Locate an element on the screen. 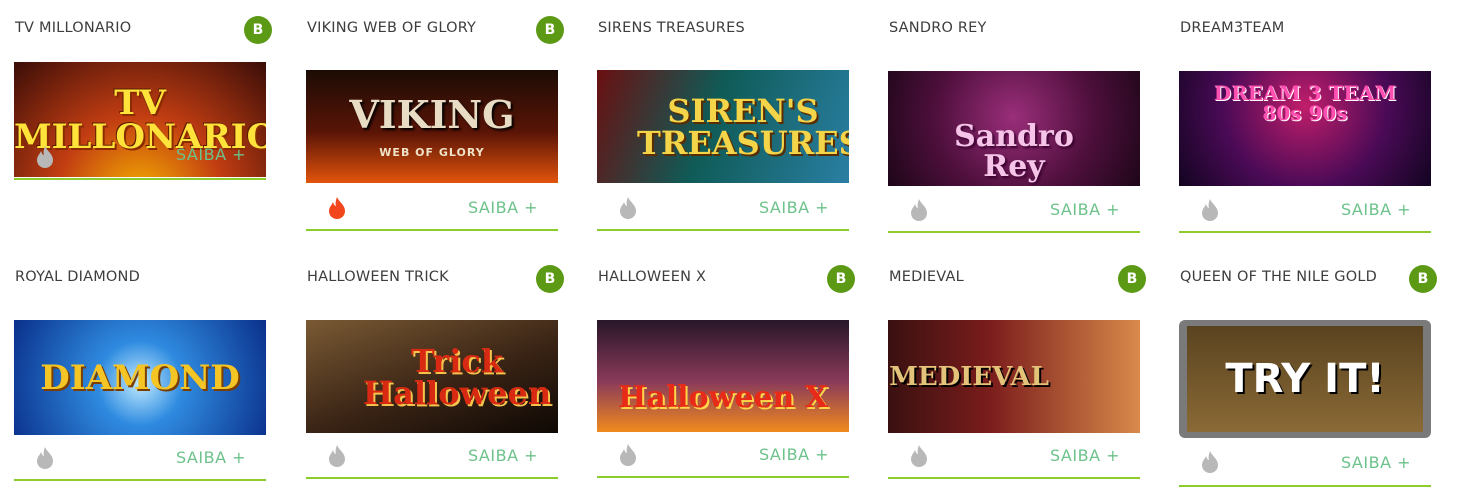  game-title: TV MILLONARIO is located at coordinates (73, 28).